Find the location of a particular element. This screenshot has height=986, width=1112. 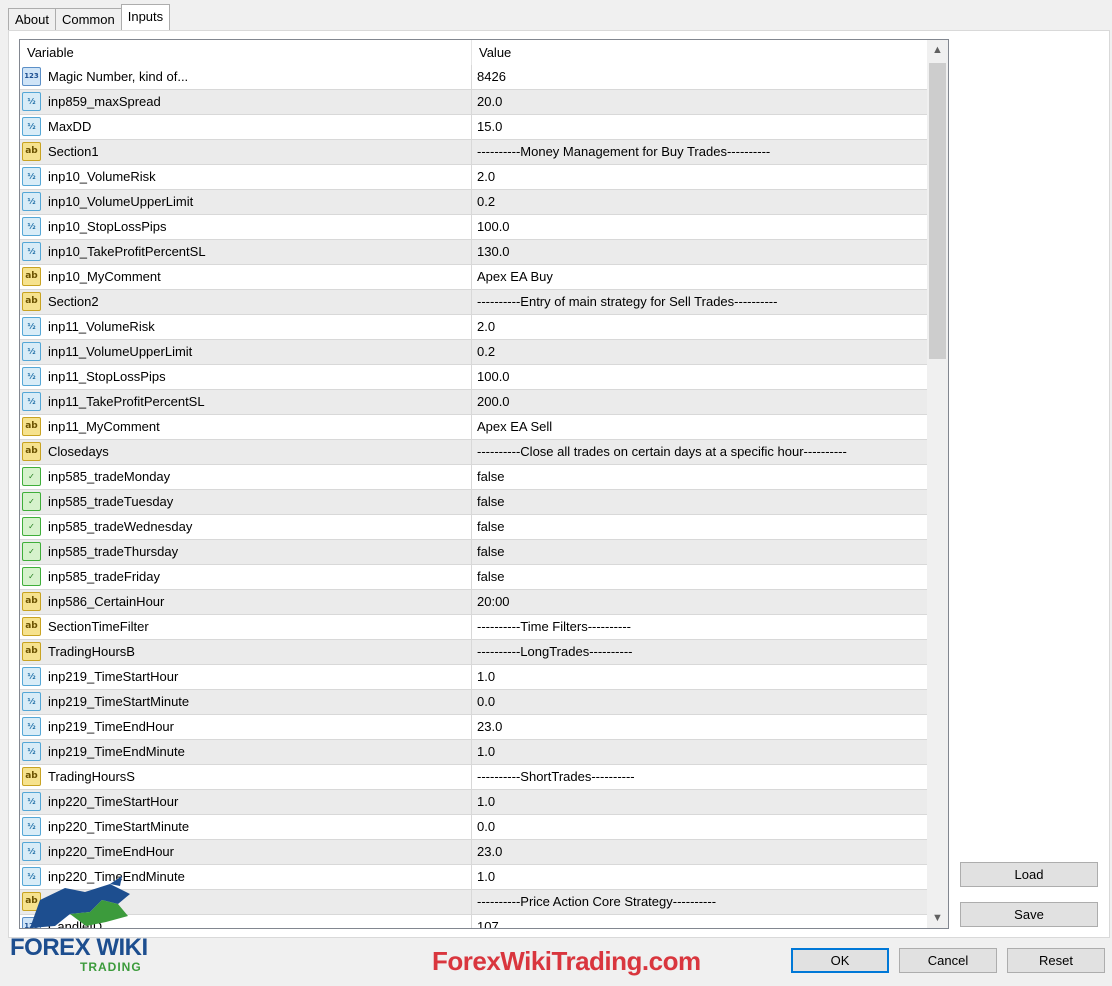

table-row: ½ inp11_TakeProfitPercentSL 200.0 is located at coordinates (473, 402).